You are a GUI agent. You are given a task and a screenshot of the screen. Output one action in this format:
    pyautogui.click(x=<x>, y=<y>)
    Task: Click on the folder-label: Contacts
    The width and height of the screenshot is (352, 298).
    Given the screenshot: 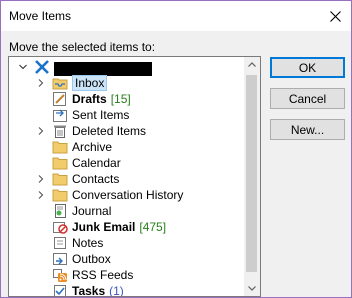 What is the action you would take?
    pyautogui.click(x=95, y=179)
    